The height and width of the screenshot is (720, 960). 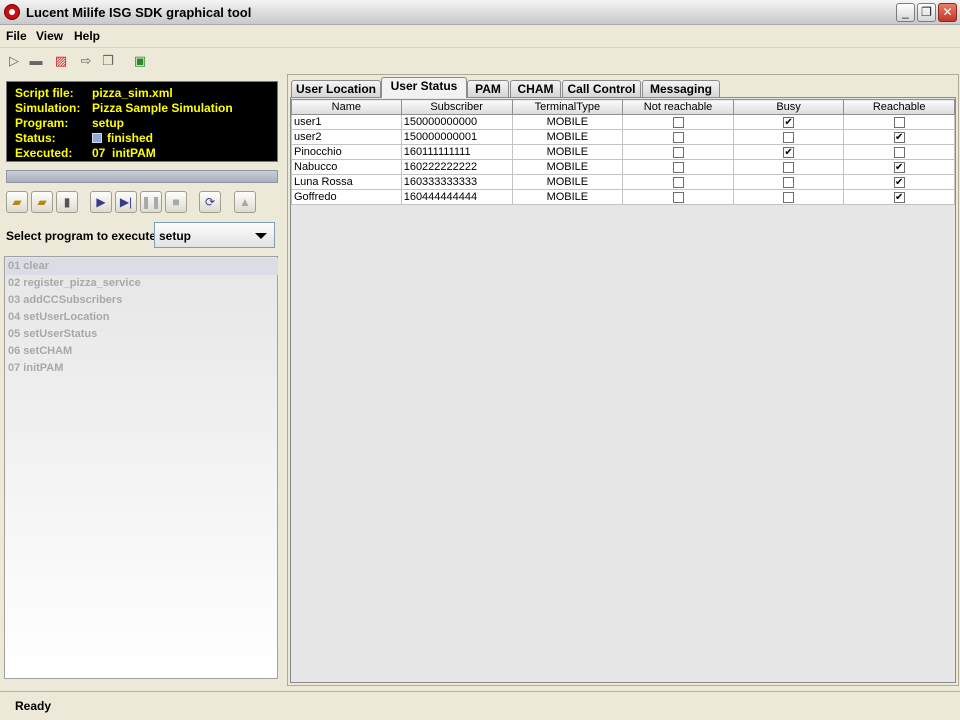 I want to click on cell-subscriber: 150000000001, so click(x=456, y=137).